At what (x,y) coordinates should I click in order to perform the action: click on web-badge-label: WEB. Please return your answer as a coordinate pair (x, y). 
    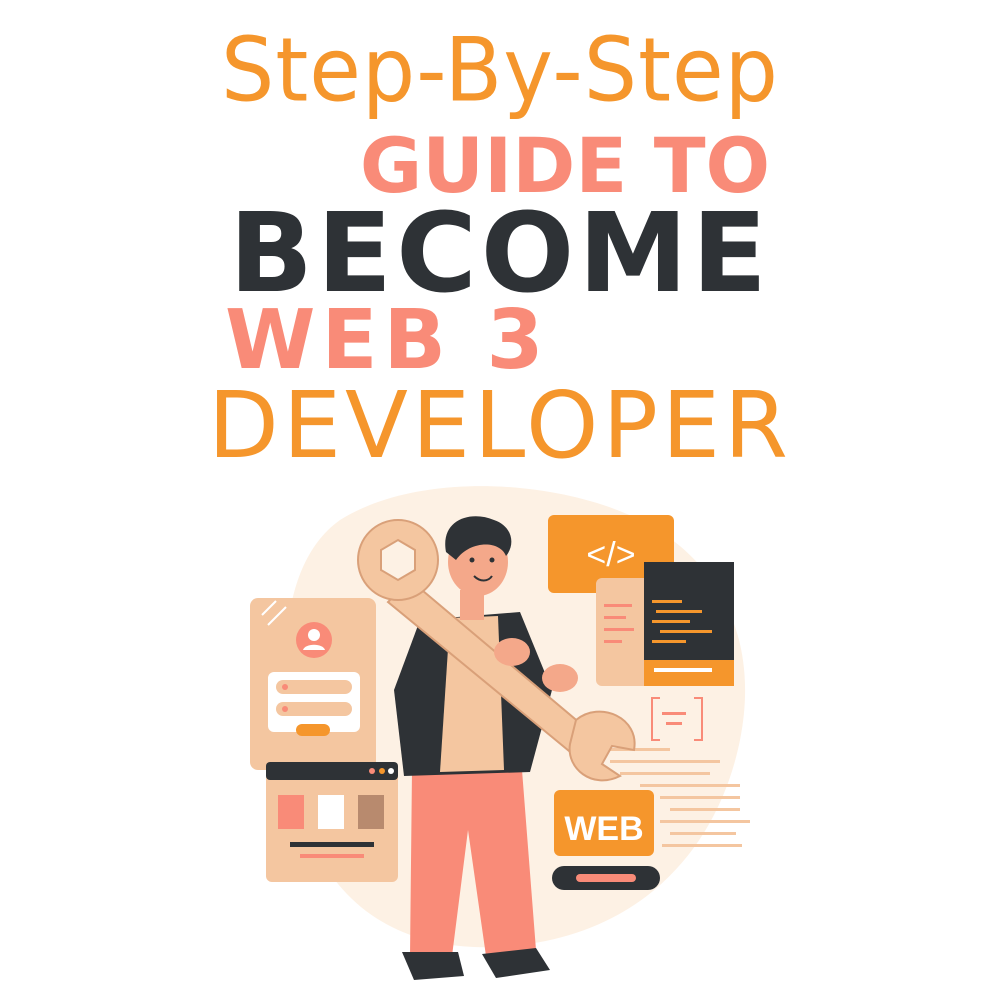
    Looking at the image, I should click on (603, 829).